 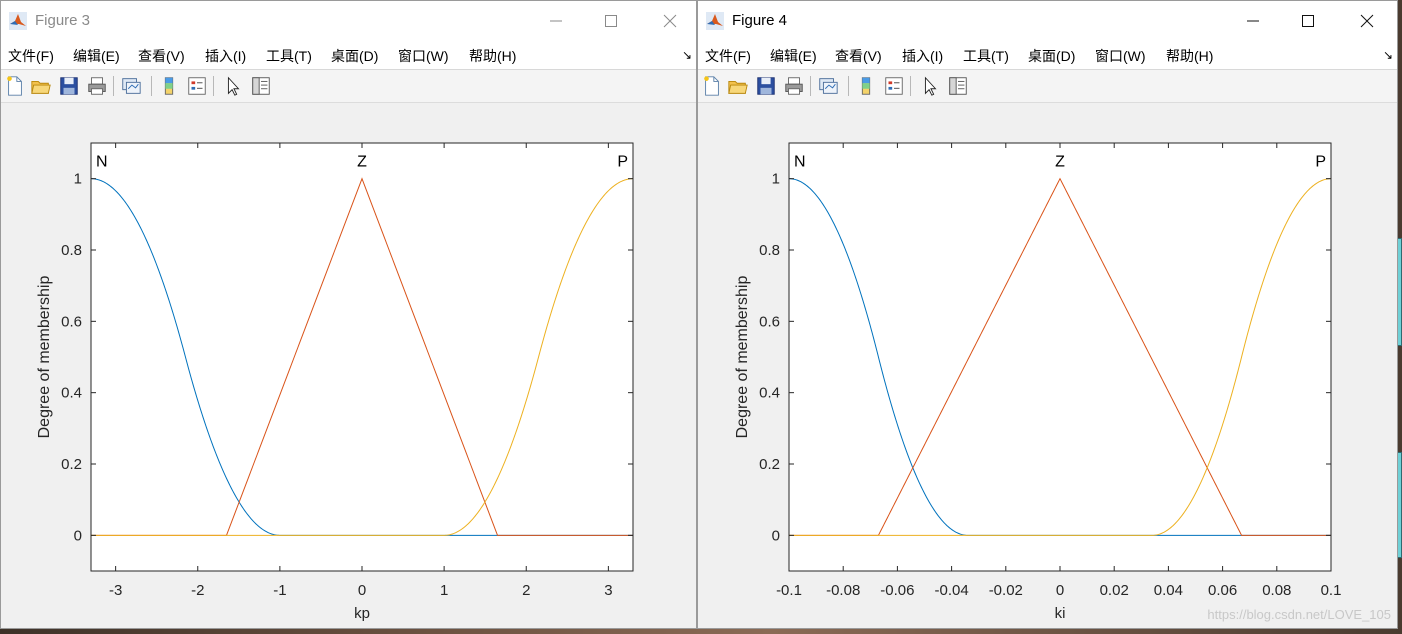 I want to click on maximize-icon, so click(x=1308, y=21).